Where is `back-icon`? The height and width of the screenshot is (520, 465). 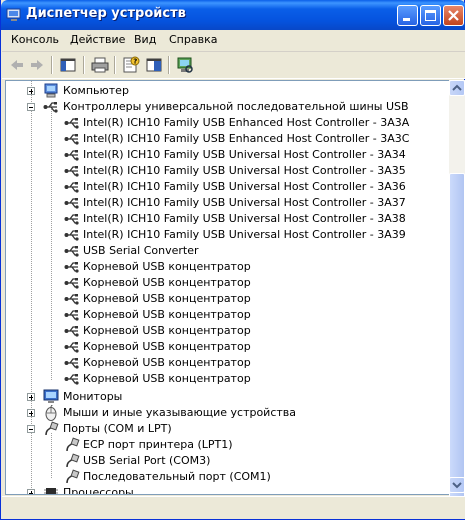 back-icon is located at coordinates (17, 65).